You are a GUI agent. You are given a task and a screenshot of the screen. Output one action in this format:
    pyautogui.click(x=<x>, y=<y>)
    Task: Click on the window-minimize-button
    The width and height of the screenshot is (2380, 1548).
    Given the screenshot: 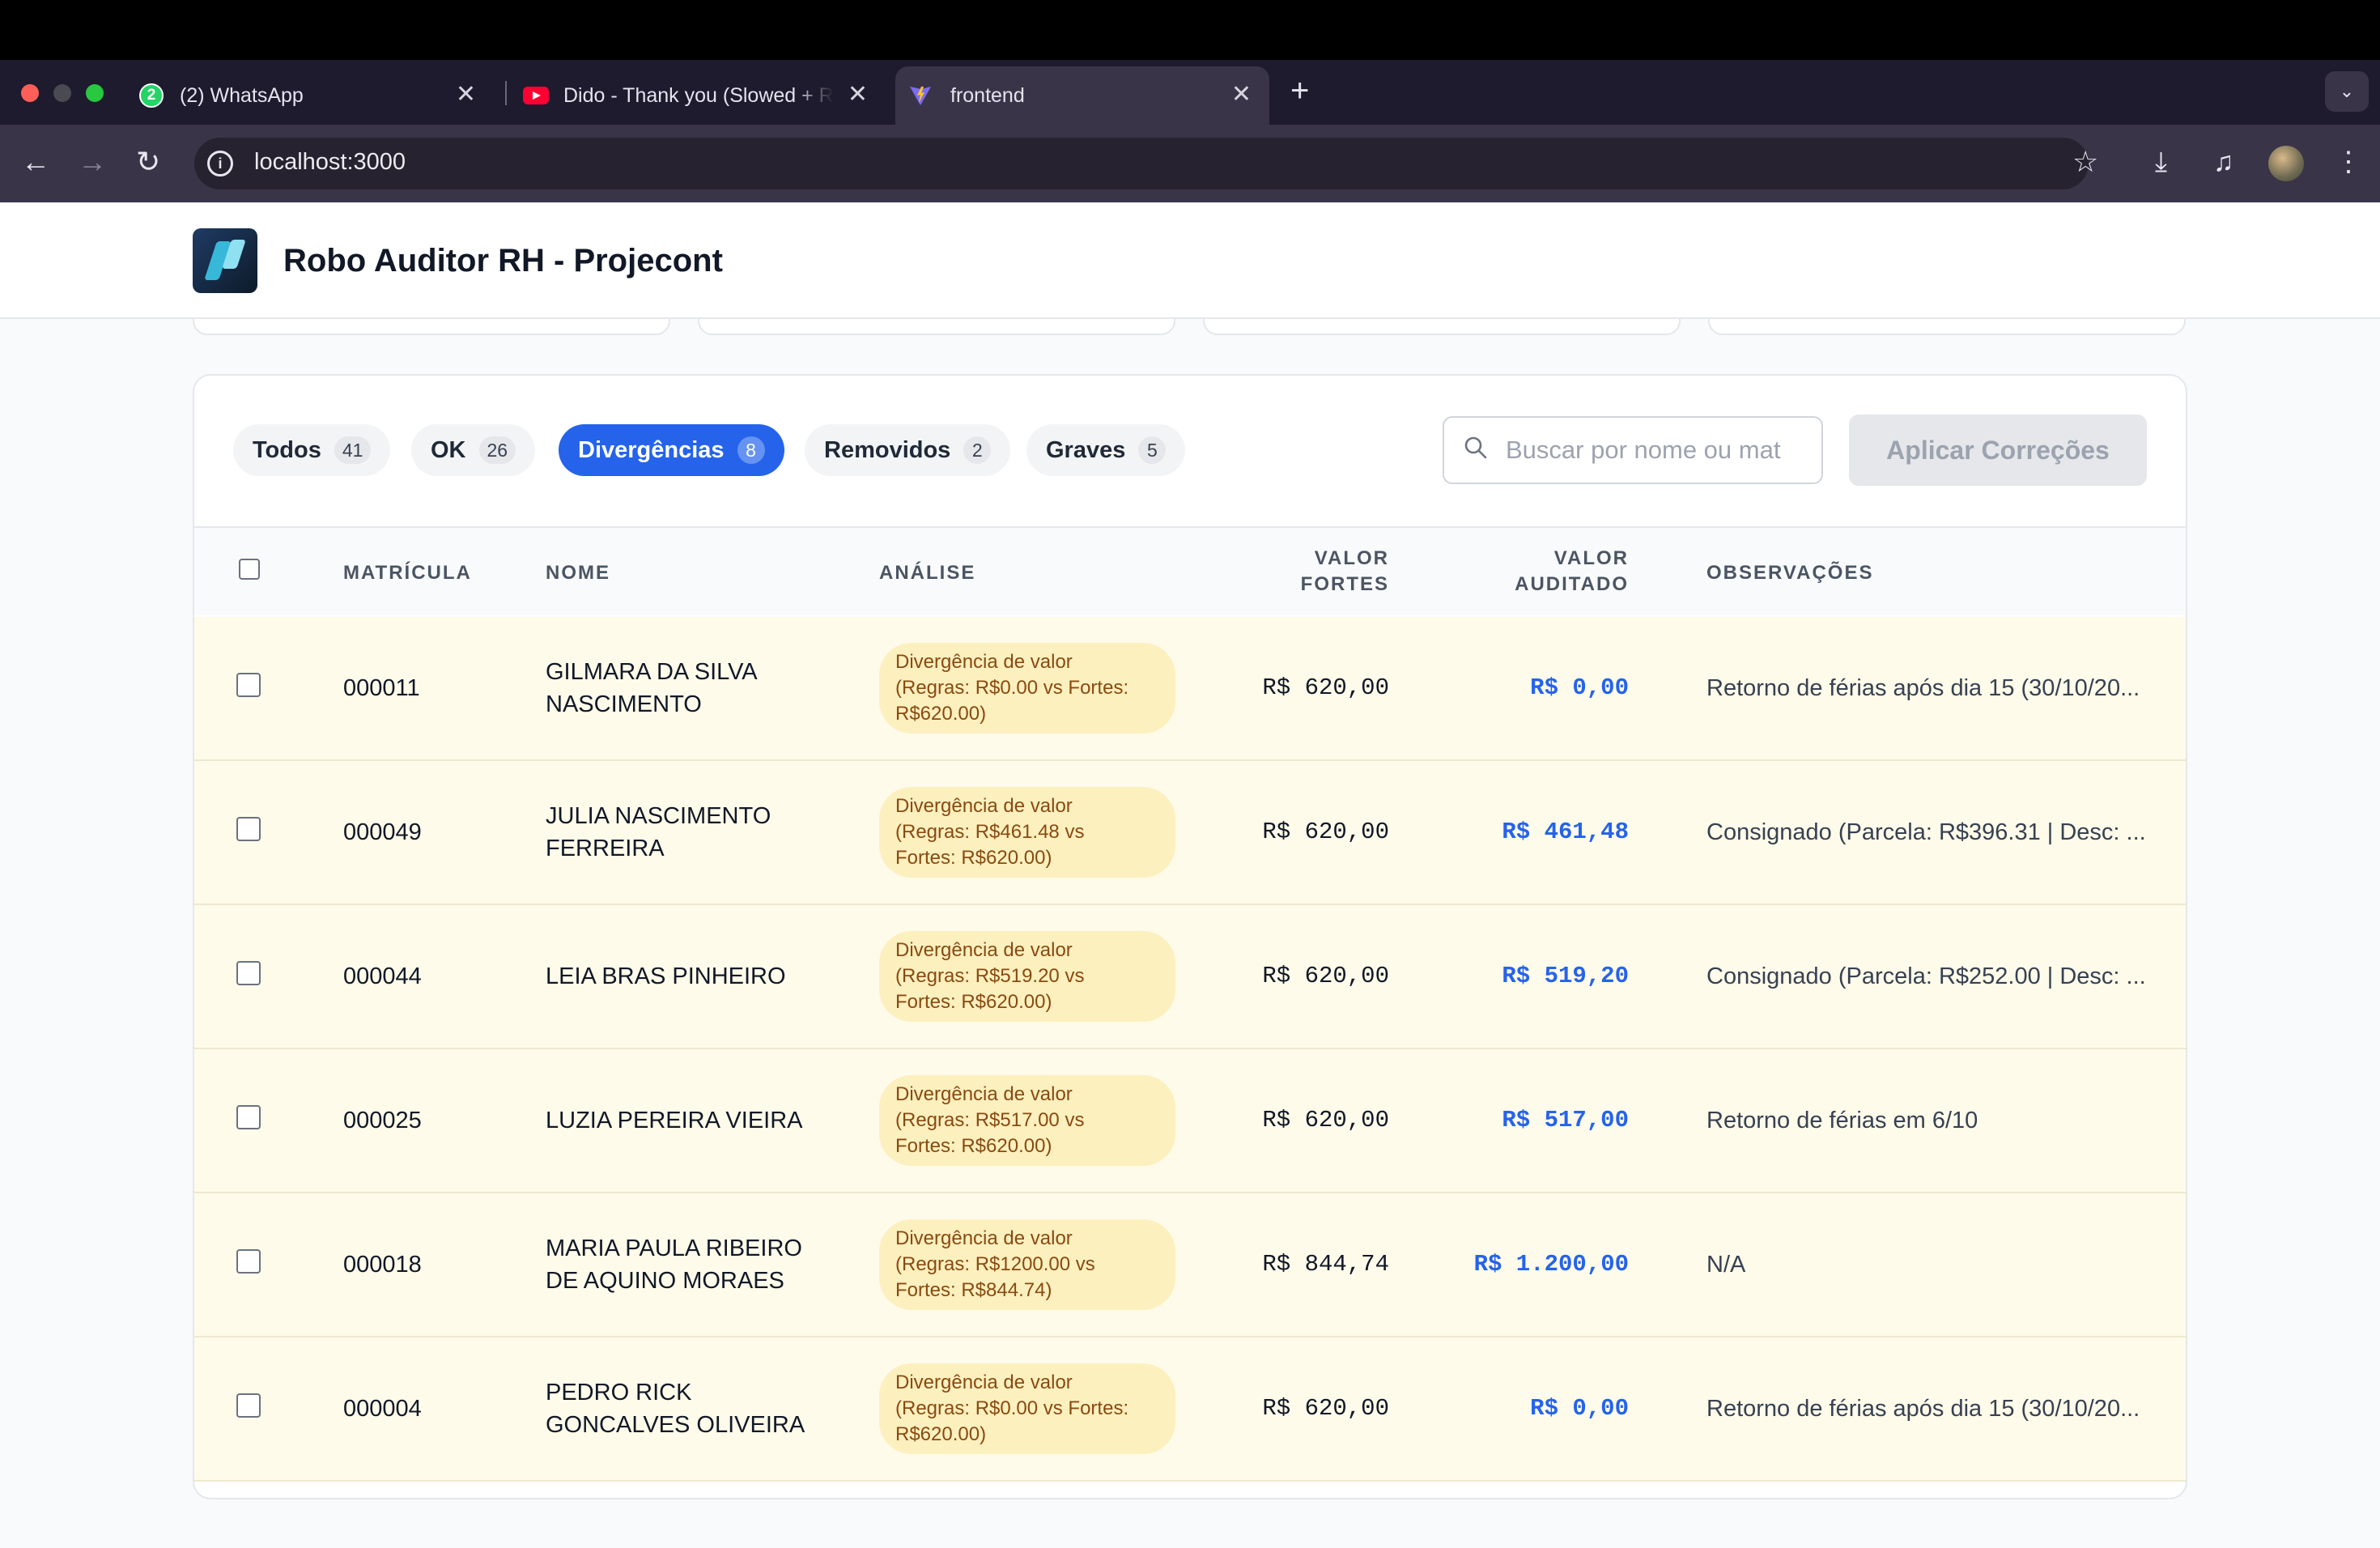 What is the action you would take?
    pyautogui.click(x=62, y=93)
    